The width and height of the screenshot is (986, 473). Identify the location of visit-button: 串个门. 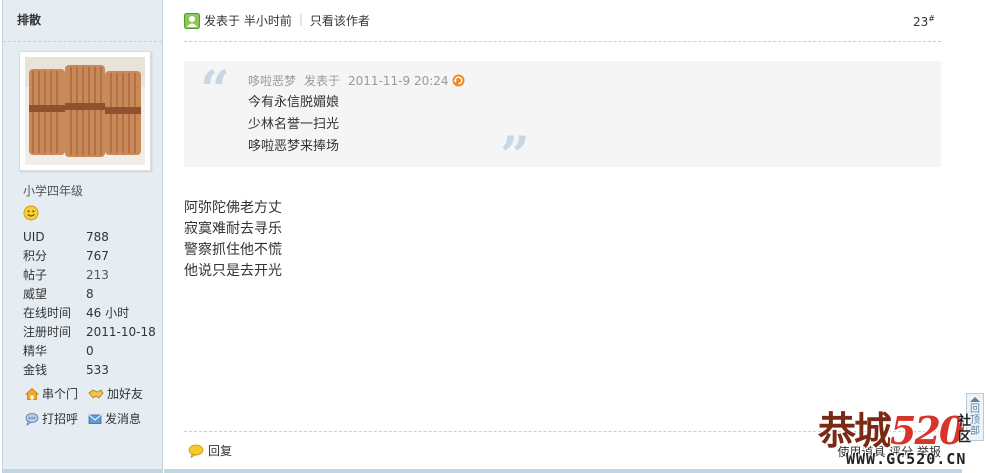
(56, 393).